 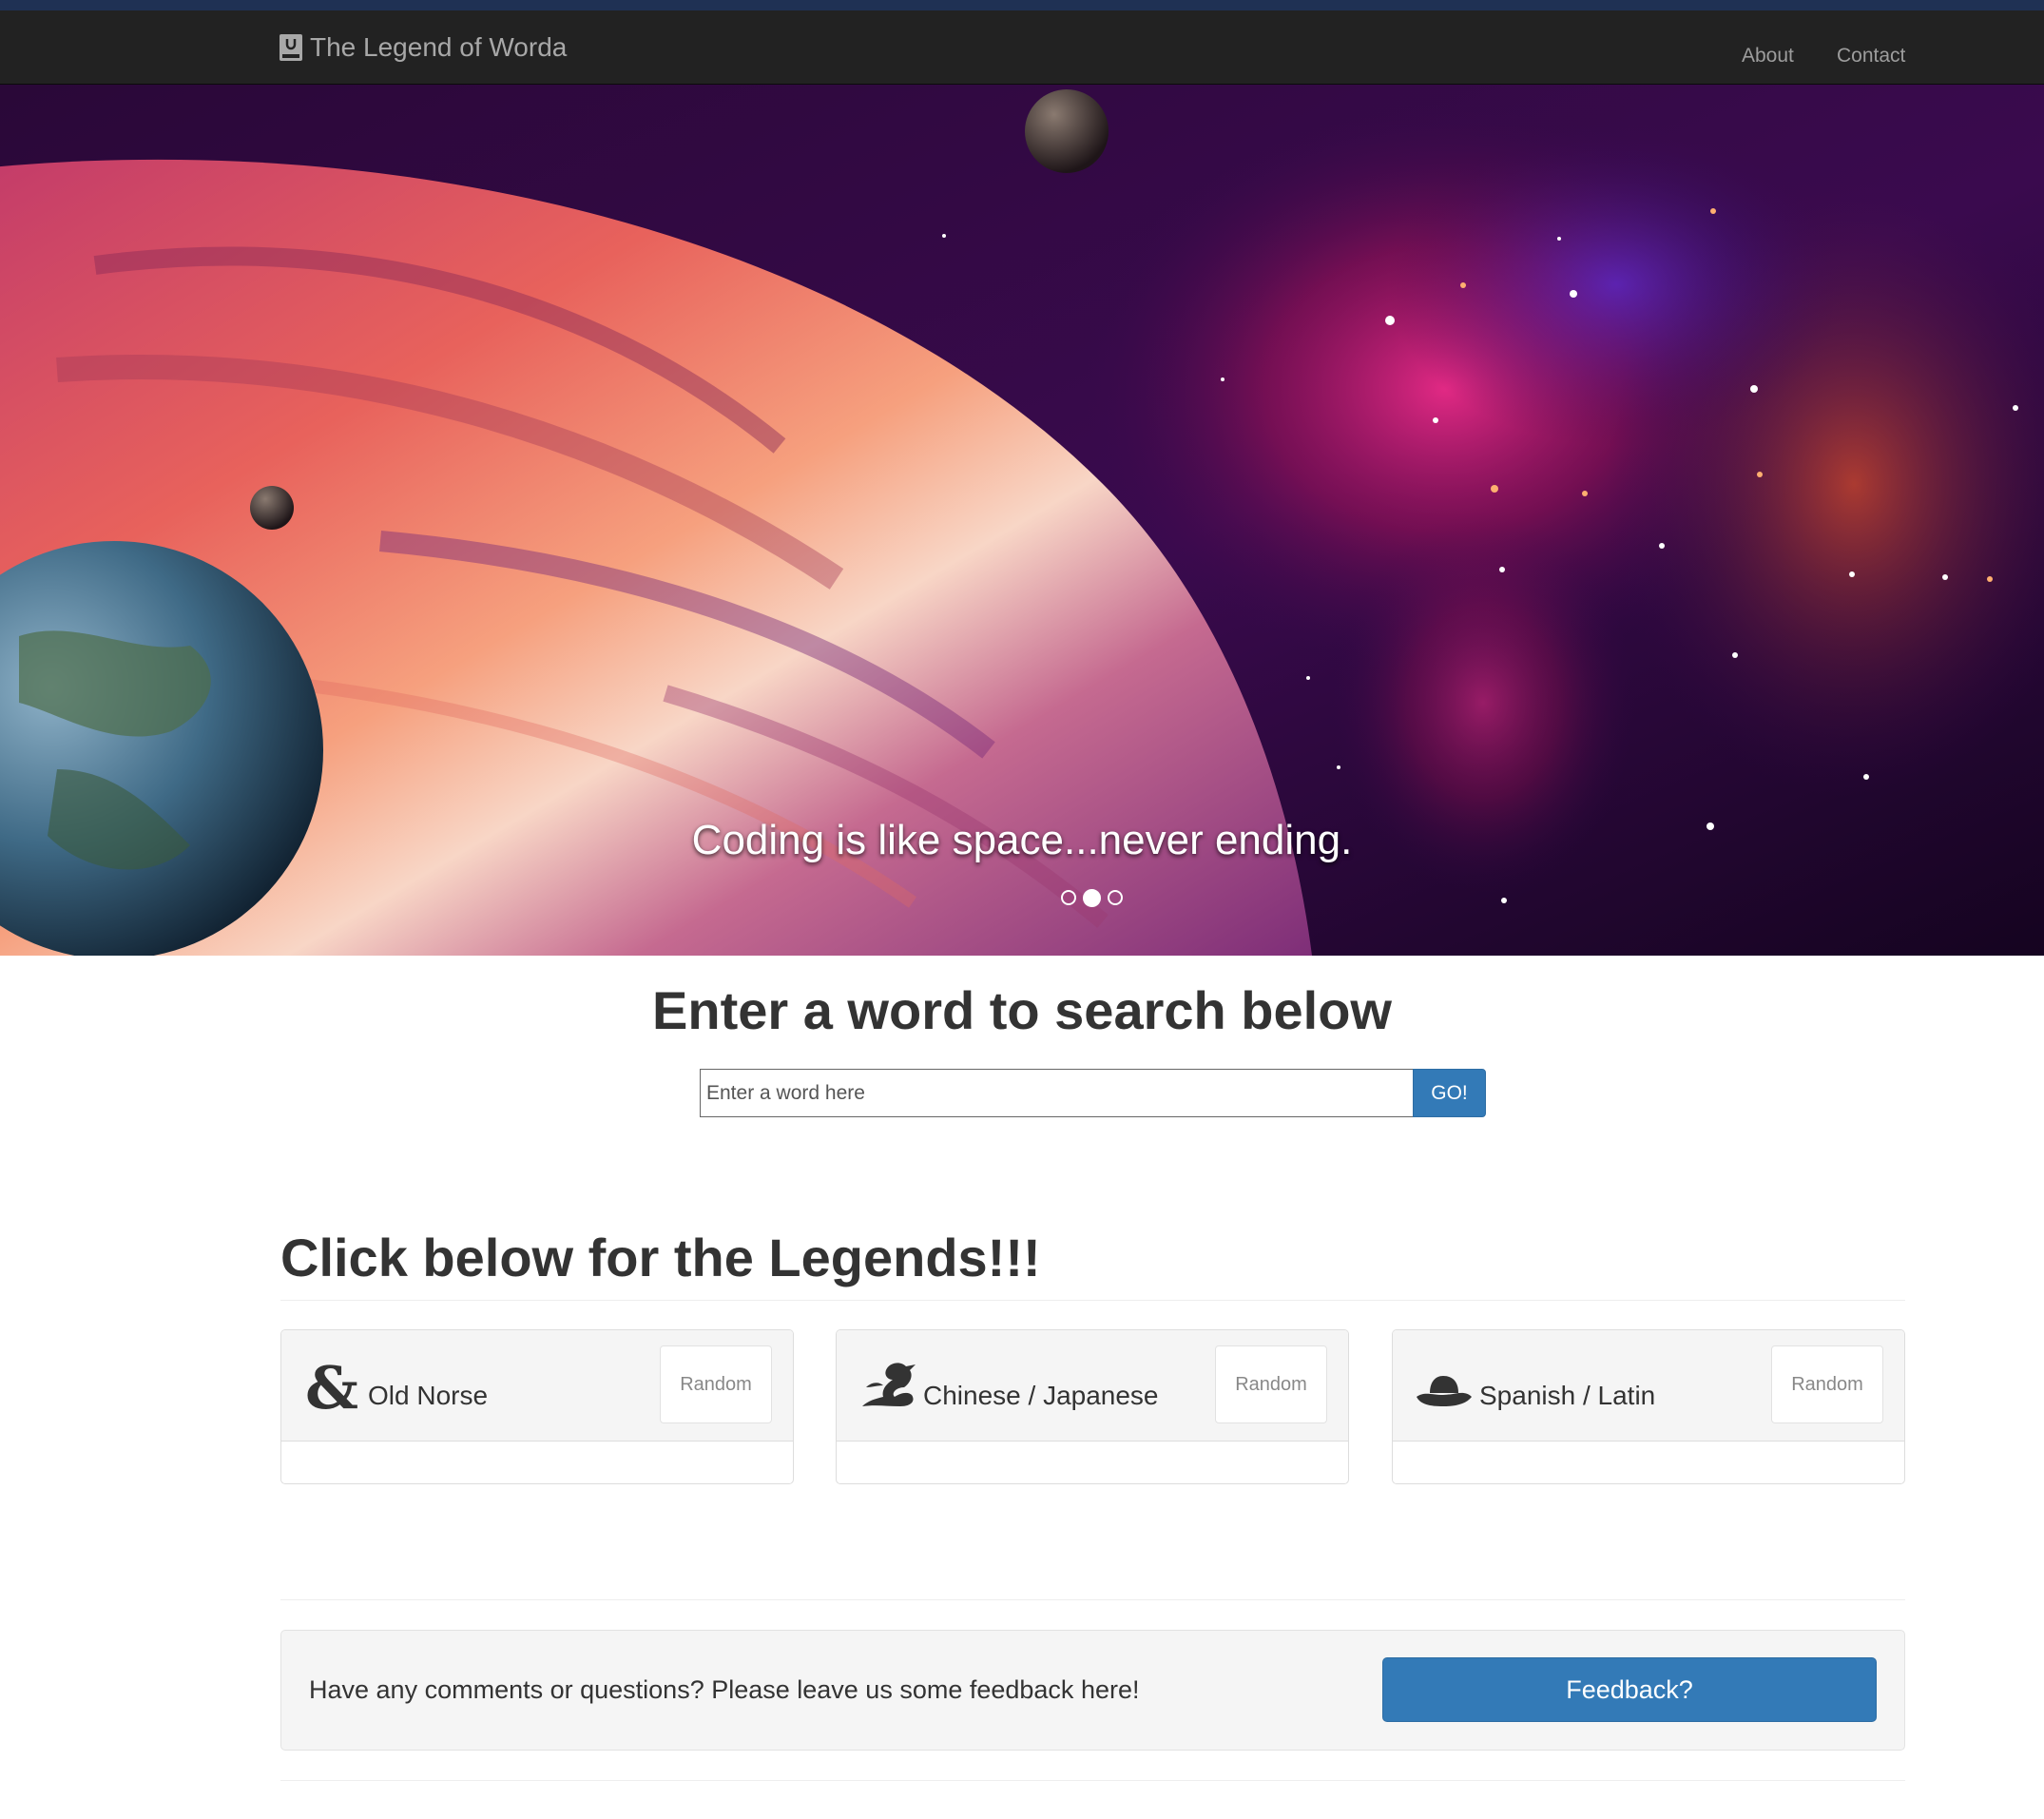 What do you see at coordinates (439, 47) in the screenshot?
I see `brand-title: The Legend of Worda` at bounding box center [439, 47].